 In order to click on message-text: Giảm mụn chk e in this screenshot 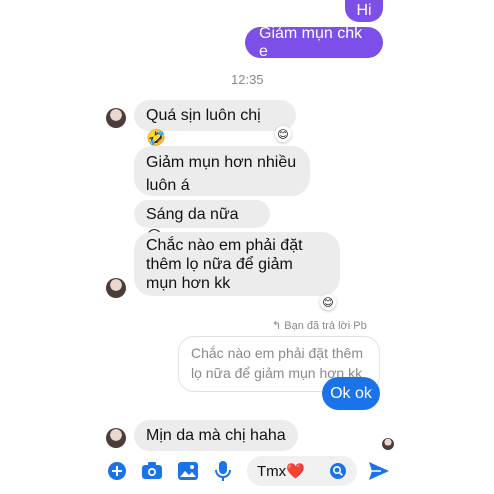, I will do `click(311, 42)`.